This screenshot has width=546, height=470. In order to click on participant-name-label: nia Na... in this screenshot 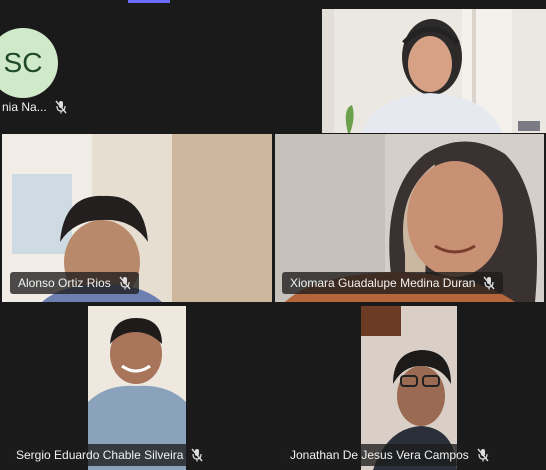, I will do `click(37, 107)`.